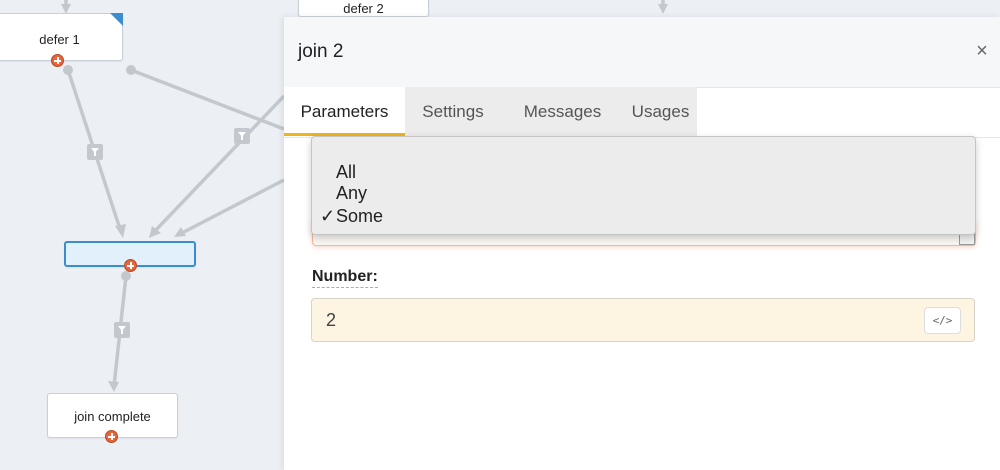  Describe the element at coordinates (462, 193) in the screenshot. I see `dropdown-option-any: Any` at that location.